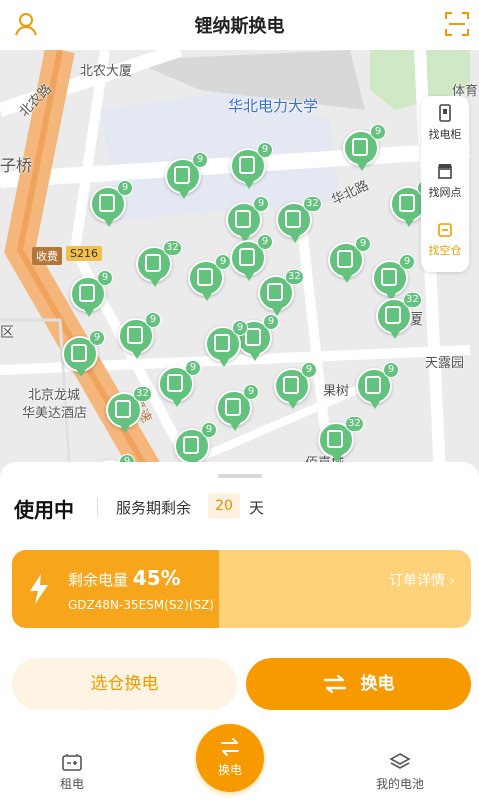 The width and height of the screenshot is (479, 812). I want to click on days-unit: 天, so click(257, 508).